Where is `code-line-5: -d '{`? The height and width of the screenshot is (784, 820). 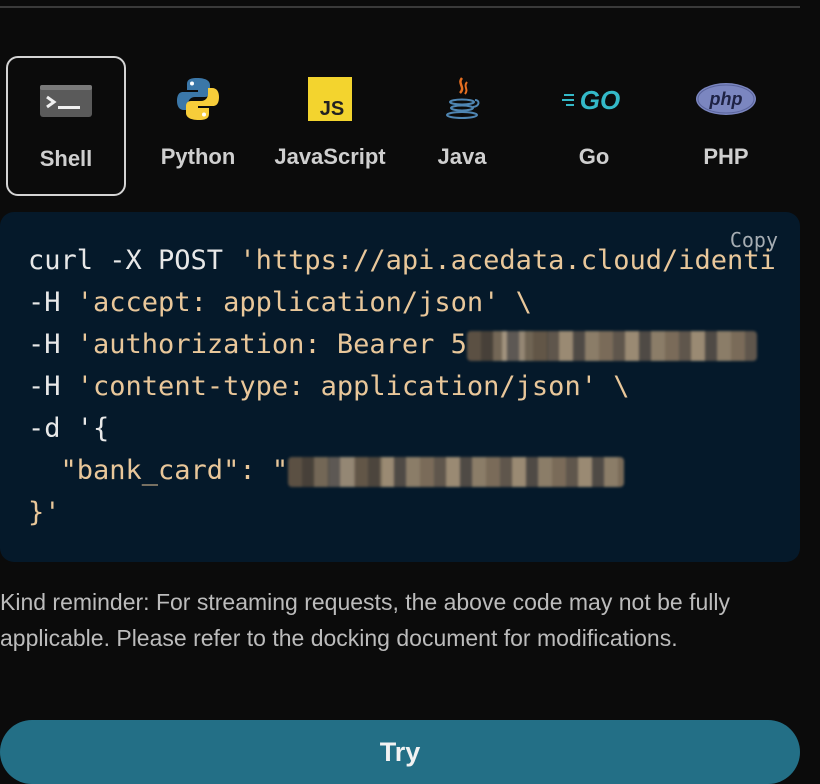 code-line-5: -d '{ is located at coordinates (69, 428).